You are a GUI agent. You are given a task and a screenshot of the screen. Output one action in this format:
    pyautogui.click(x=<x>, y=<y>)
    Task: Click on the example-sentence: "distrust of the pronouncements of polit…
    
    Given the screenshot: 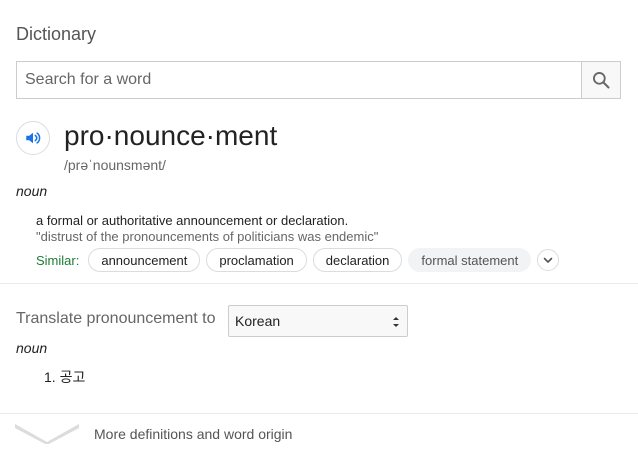 What is the action you would take?
    pyautogui.click(x=207, y=236)
    